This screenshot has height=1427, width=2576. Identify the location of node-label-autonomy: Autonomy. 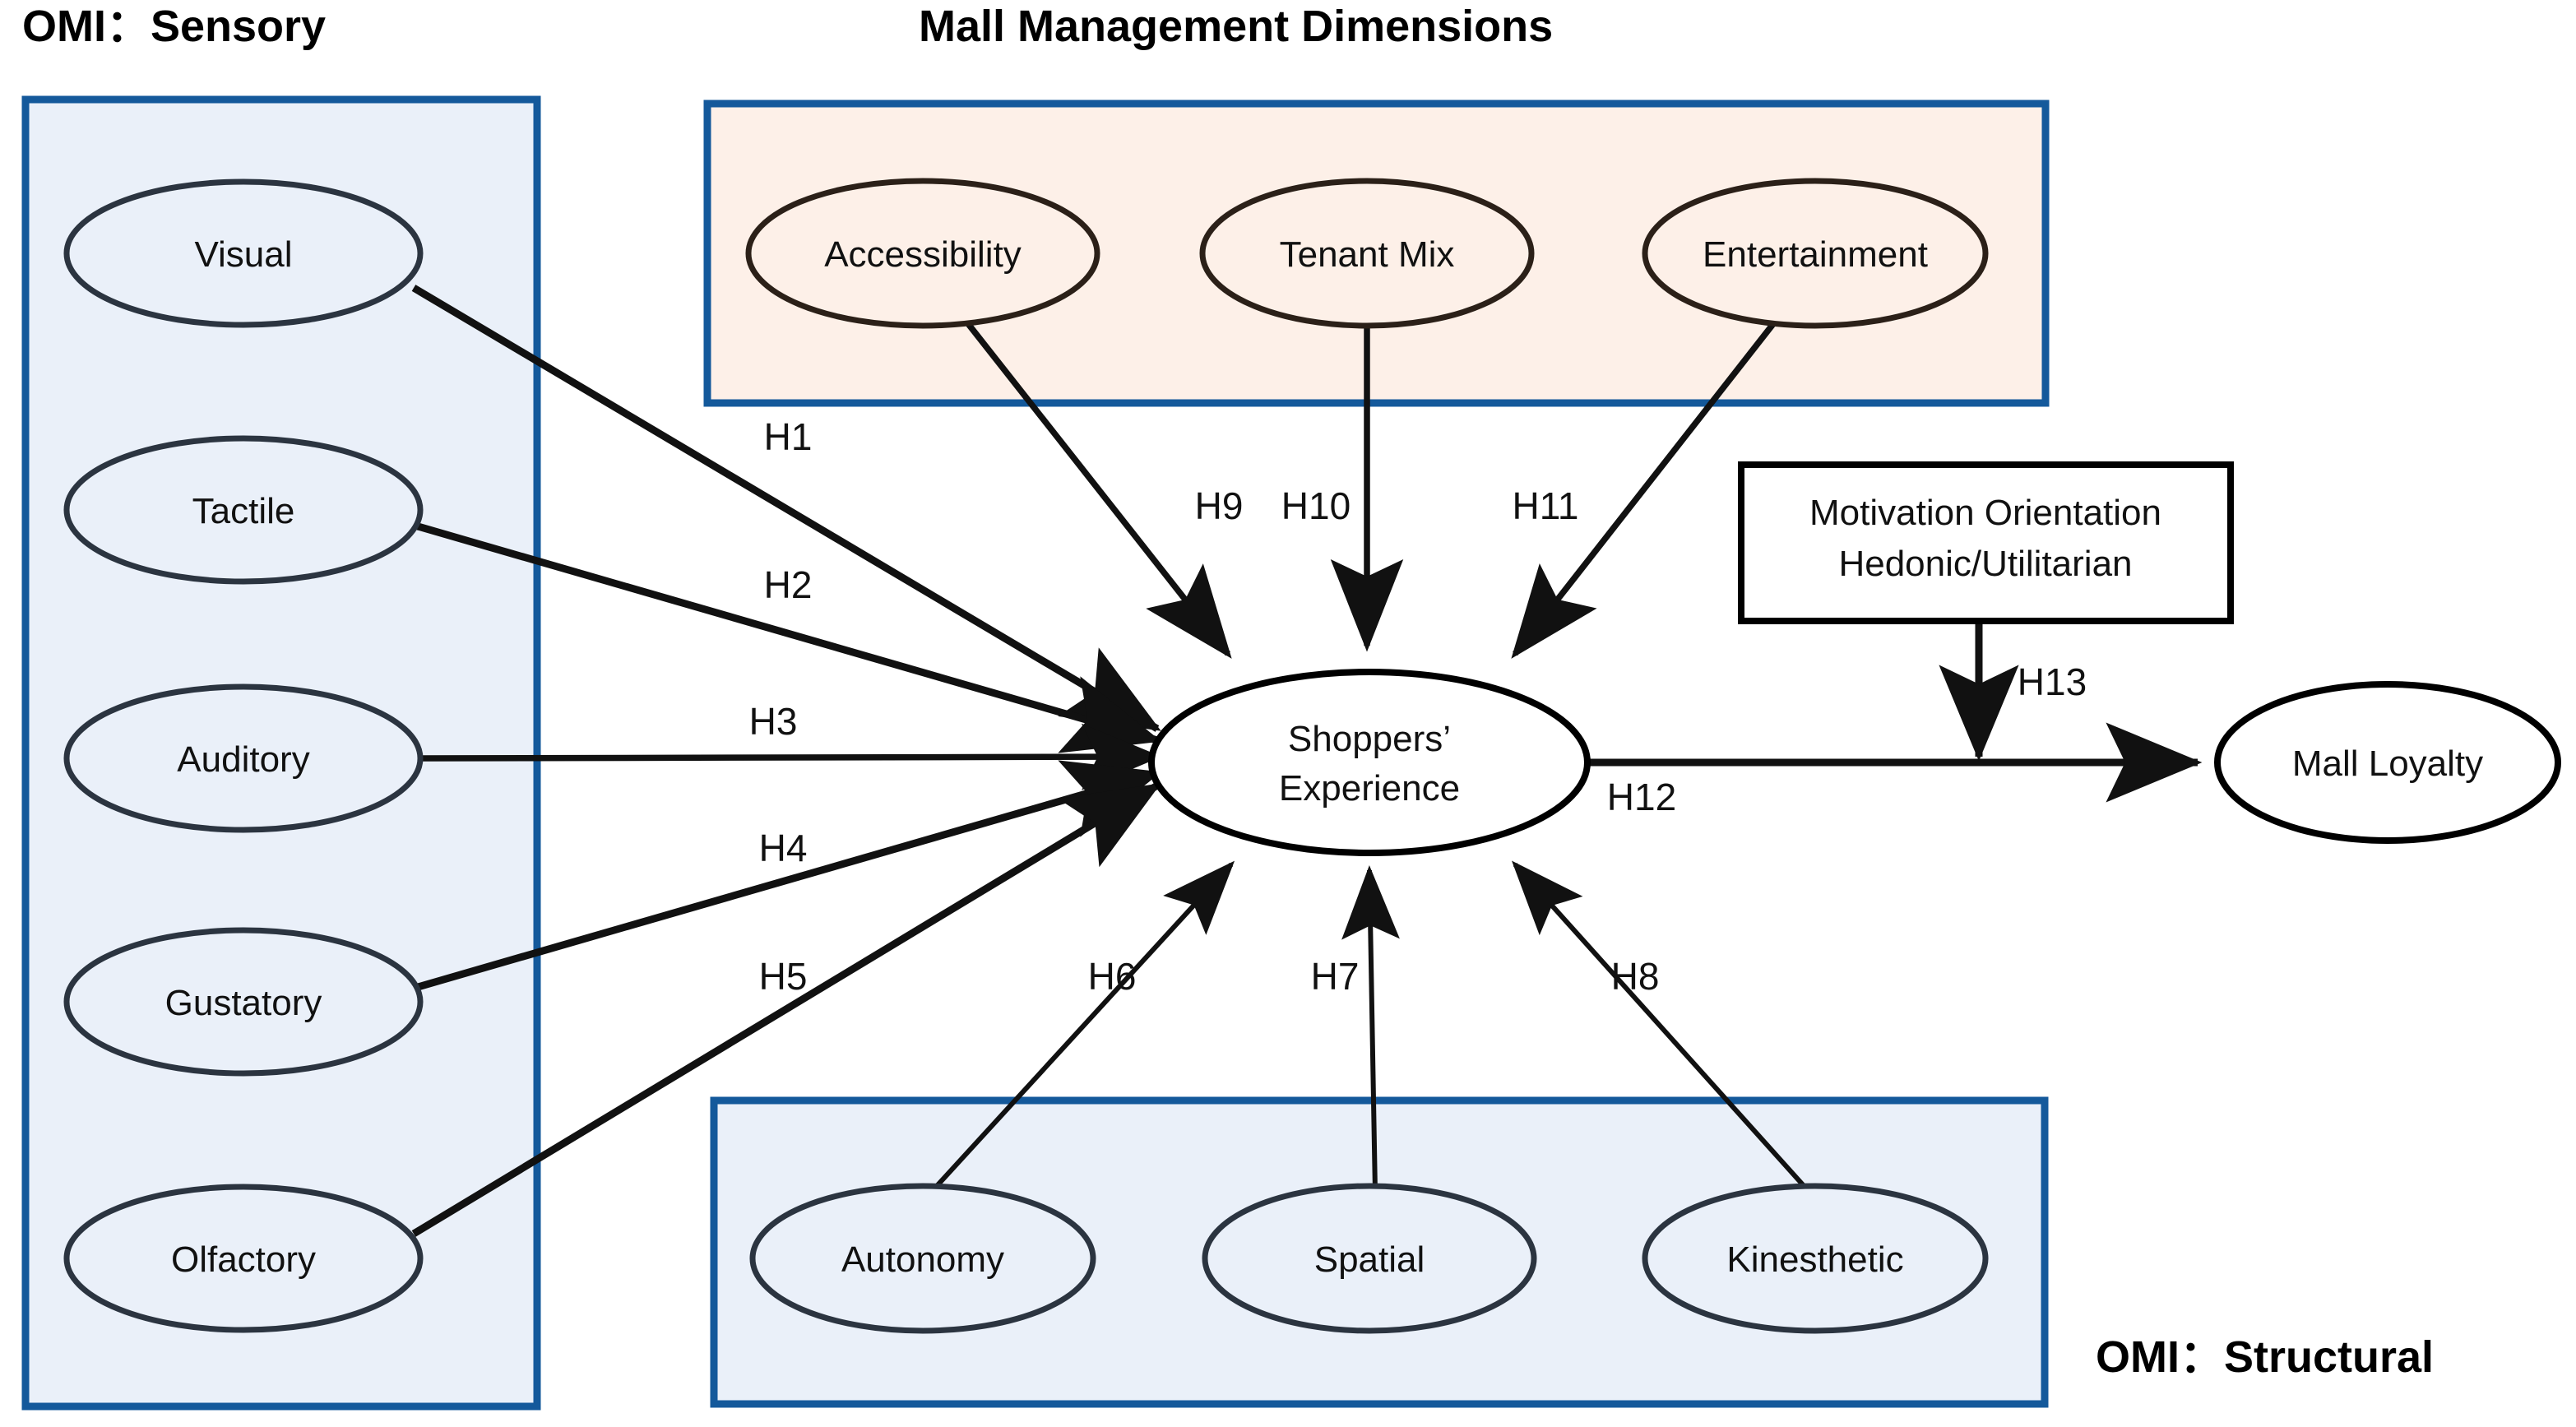
(922, 1259).